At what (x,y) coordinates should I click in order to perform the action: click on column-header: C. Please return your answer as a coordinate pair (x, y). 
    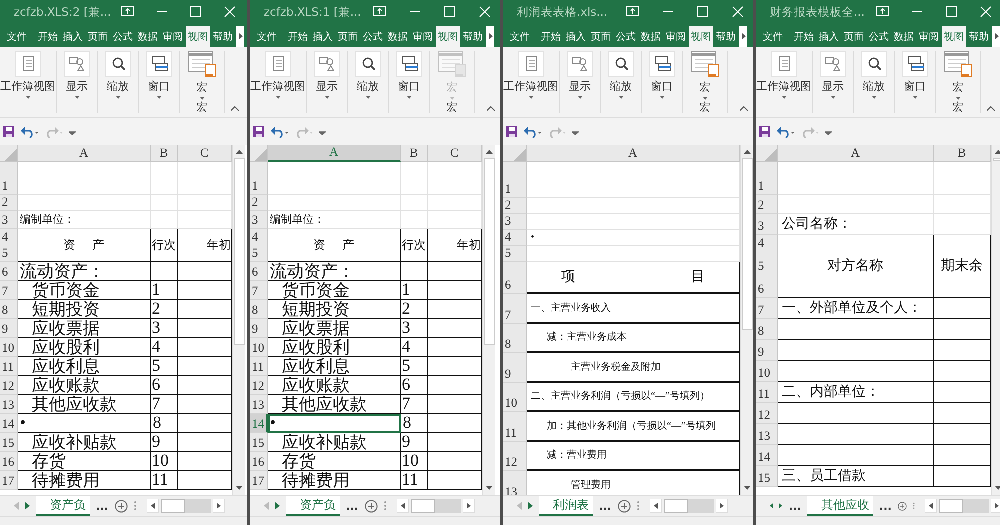
    Looking at the image, I should click on (205, 153).